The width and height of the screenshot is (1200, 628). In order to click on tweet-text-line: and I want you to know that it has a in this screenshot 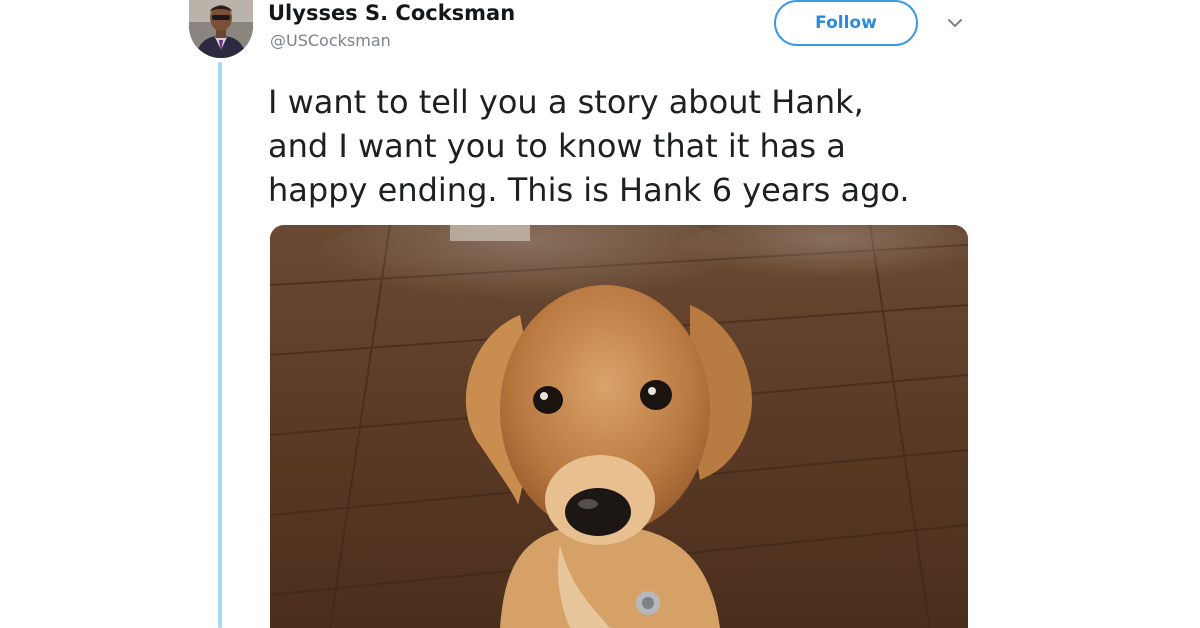, I will do `click(557, 146)`.